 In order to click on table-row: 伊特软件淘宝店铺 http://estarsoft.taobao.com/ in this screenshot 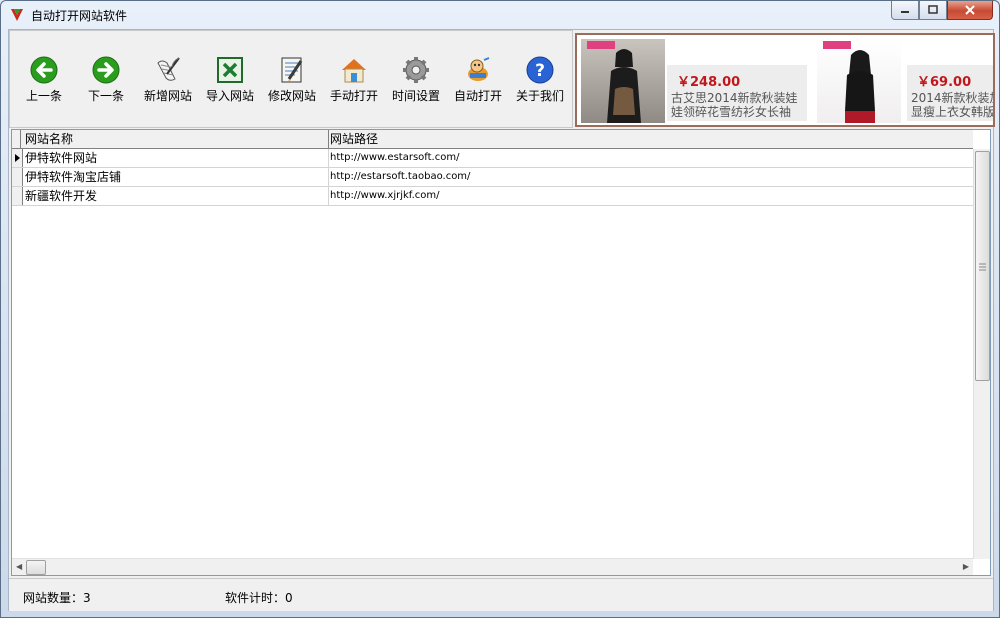, I will do `click(493, 177)`.